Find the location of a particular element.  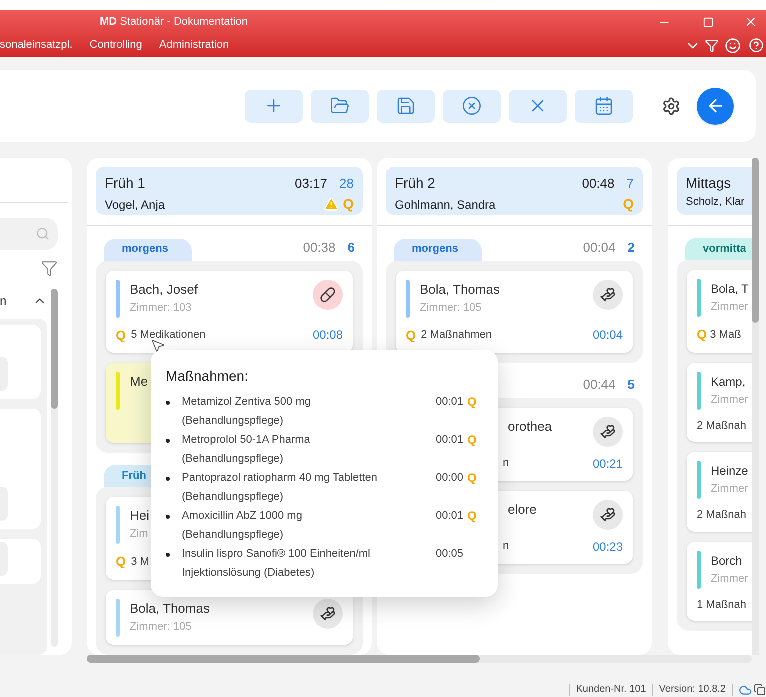

close-icon is located at coordinates (751, 22).